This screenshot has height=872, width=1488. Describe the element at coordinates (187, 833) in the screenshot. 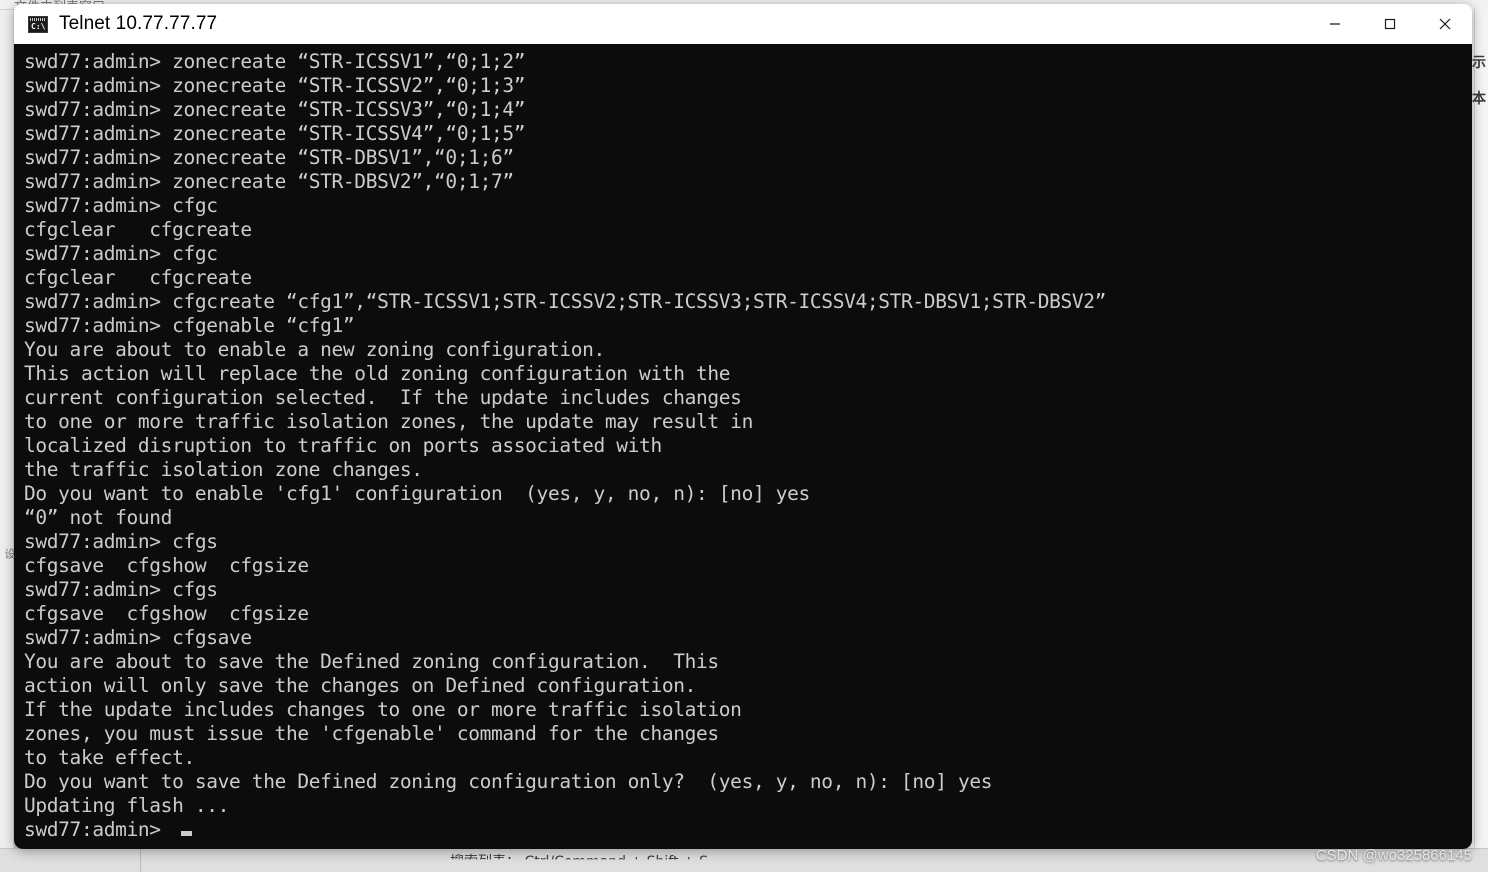

I see `terminal-cursor` at that location.